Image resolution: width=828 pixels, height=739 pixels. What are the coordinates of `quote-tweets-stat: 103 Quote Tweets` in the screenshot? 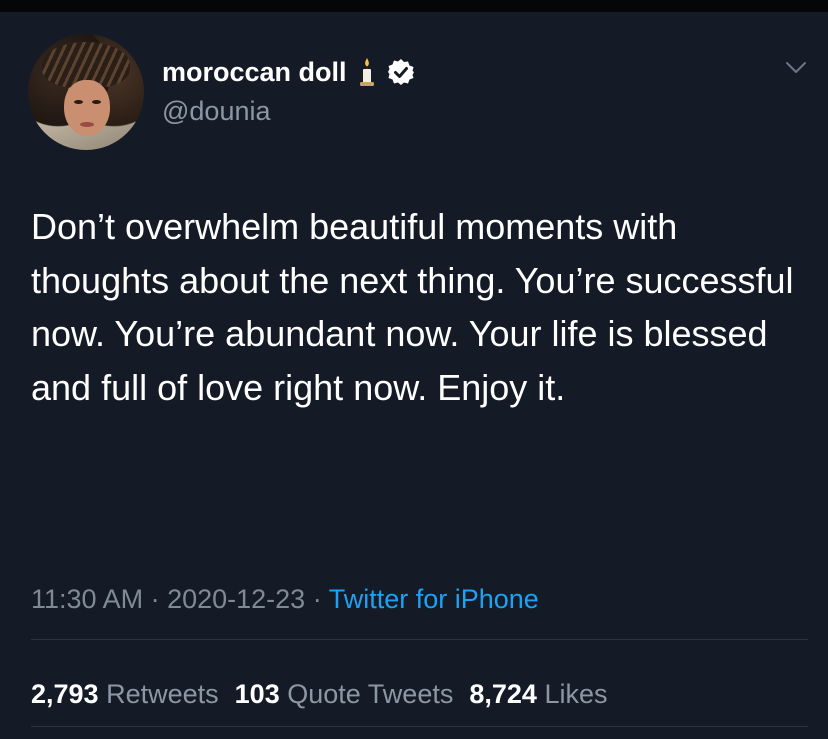 It's located at (344, 694).